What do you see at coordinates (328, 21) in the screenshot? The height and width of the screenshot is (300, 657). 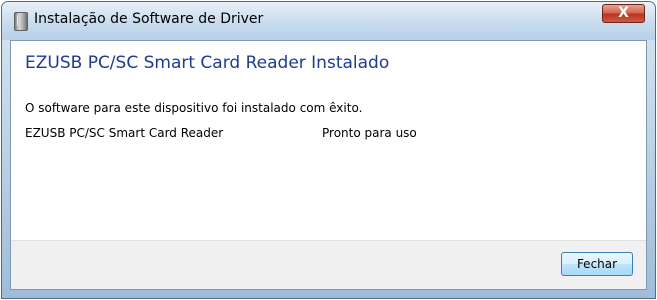 I see `title-bar: Instalação de Software de Driver X` at bounding box center [328, 21].